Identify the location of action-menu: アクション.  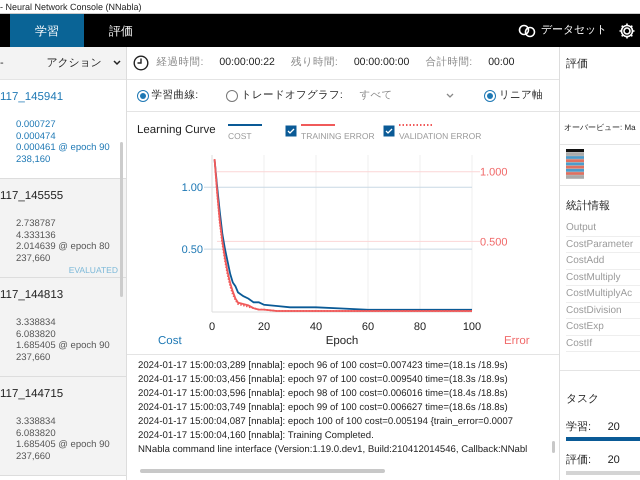
(74, 63).